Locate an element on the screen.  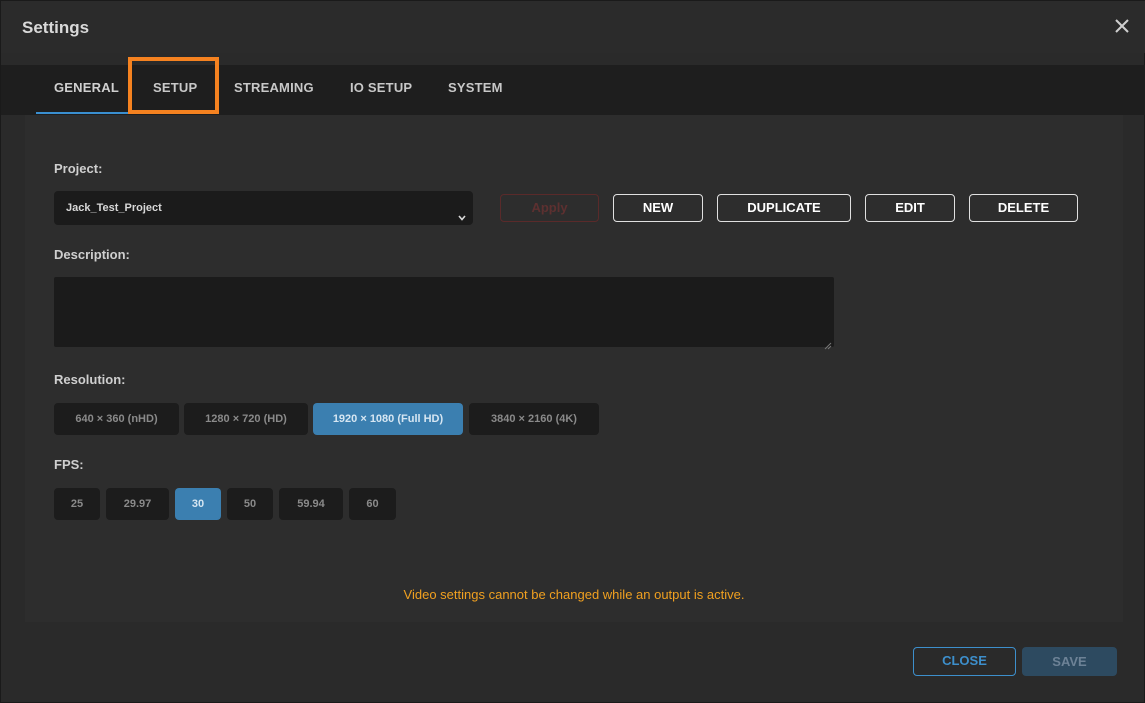
dialog-title: Settings is located at coordinates (56, 27).